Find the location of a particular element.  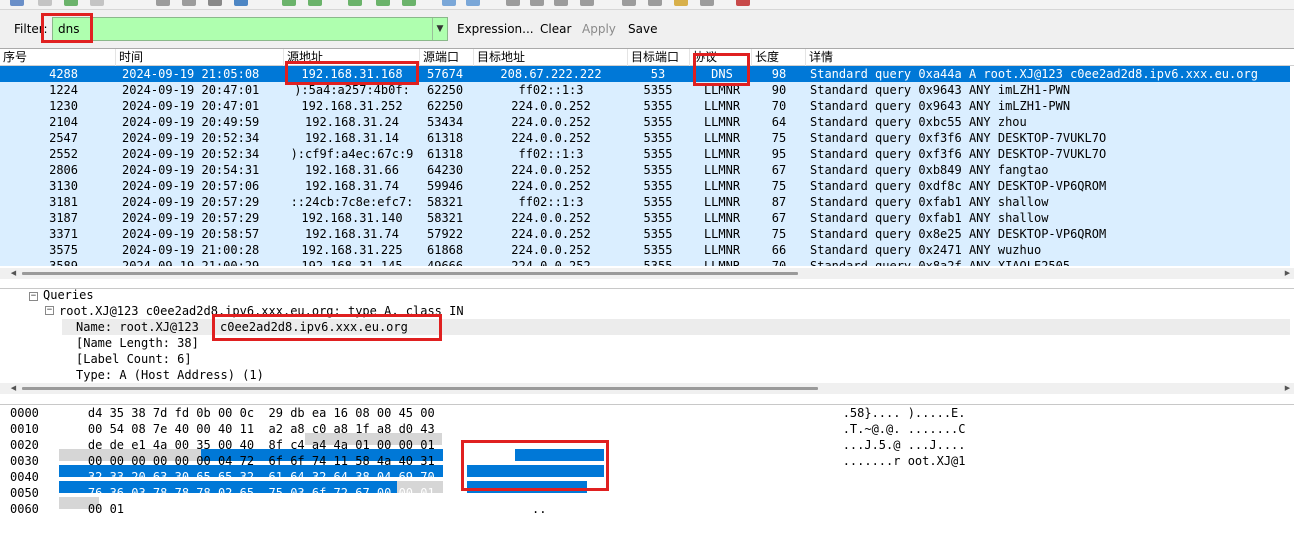

packet-source-port: 61868 is located at coordinates (445, 250).